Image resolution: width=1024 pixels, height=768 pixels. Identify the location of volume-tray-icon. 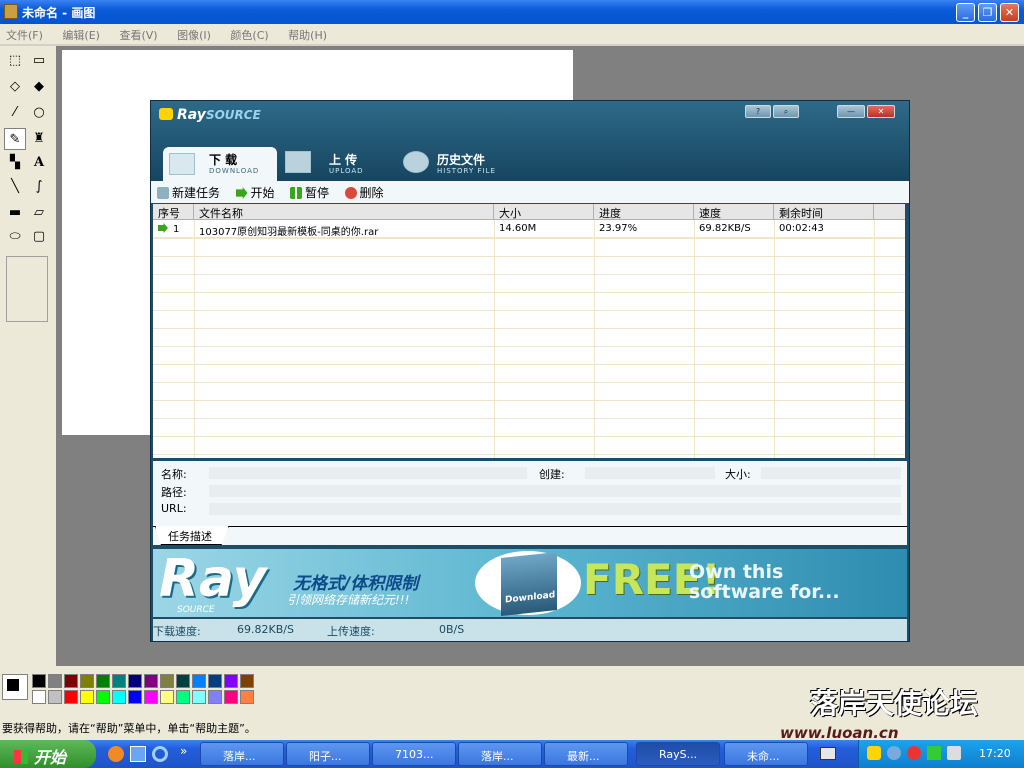
(954, 753).